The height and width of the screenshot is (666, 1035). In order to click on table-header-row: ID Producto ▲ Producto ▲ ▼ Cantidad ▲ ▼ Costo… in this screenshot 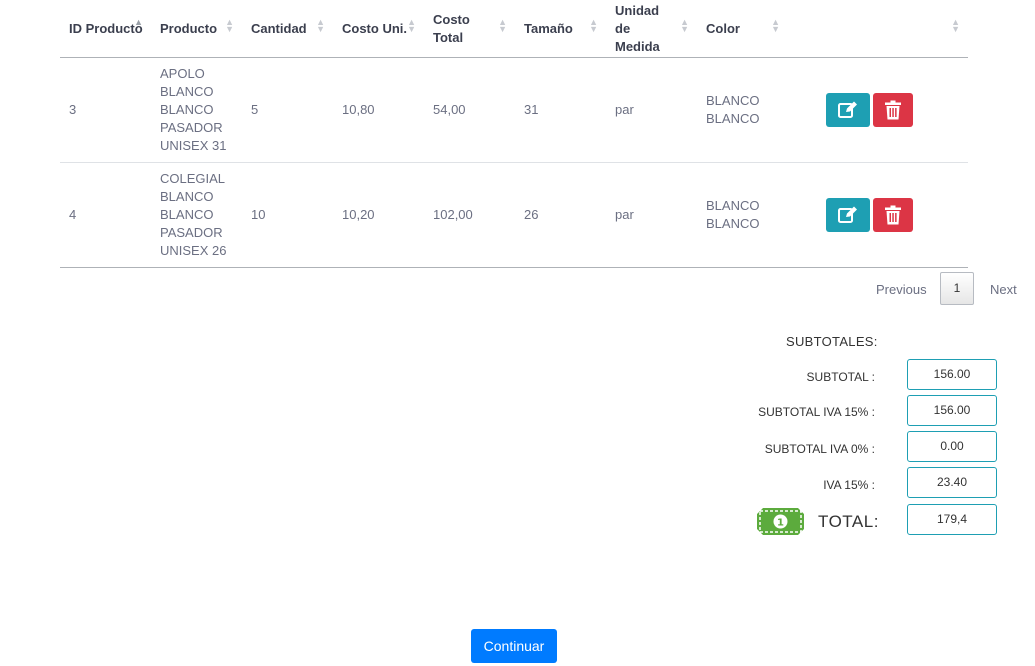, I will do `click(514, 29)`.